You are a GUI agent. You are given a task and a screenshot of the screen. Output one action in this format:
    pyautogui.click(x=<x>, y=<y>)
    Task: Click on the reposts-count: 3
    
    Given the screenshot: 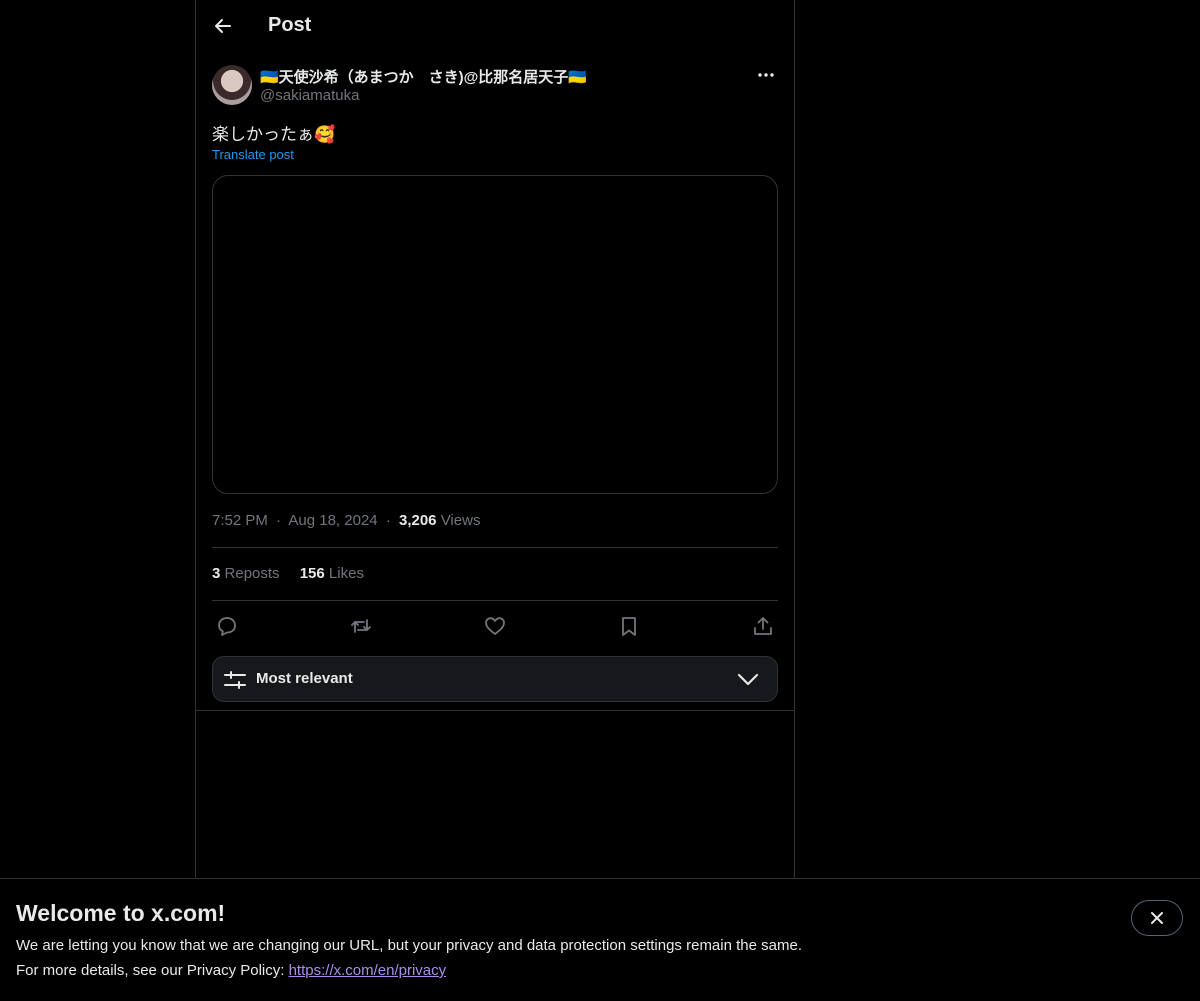 What is the action you would take?
    pyautogui.click(x=216, y=573)
    